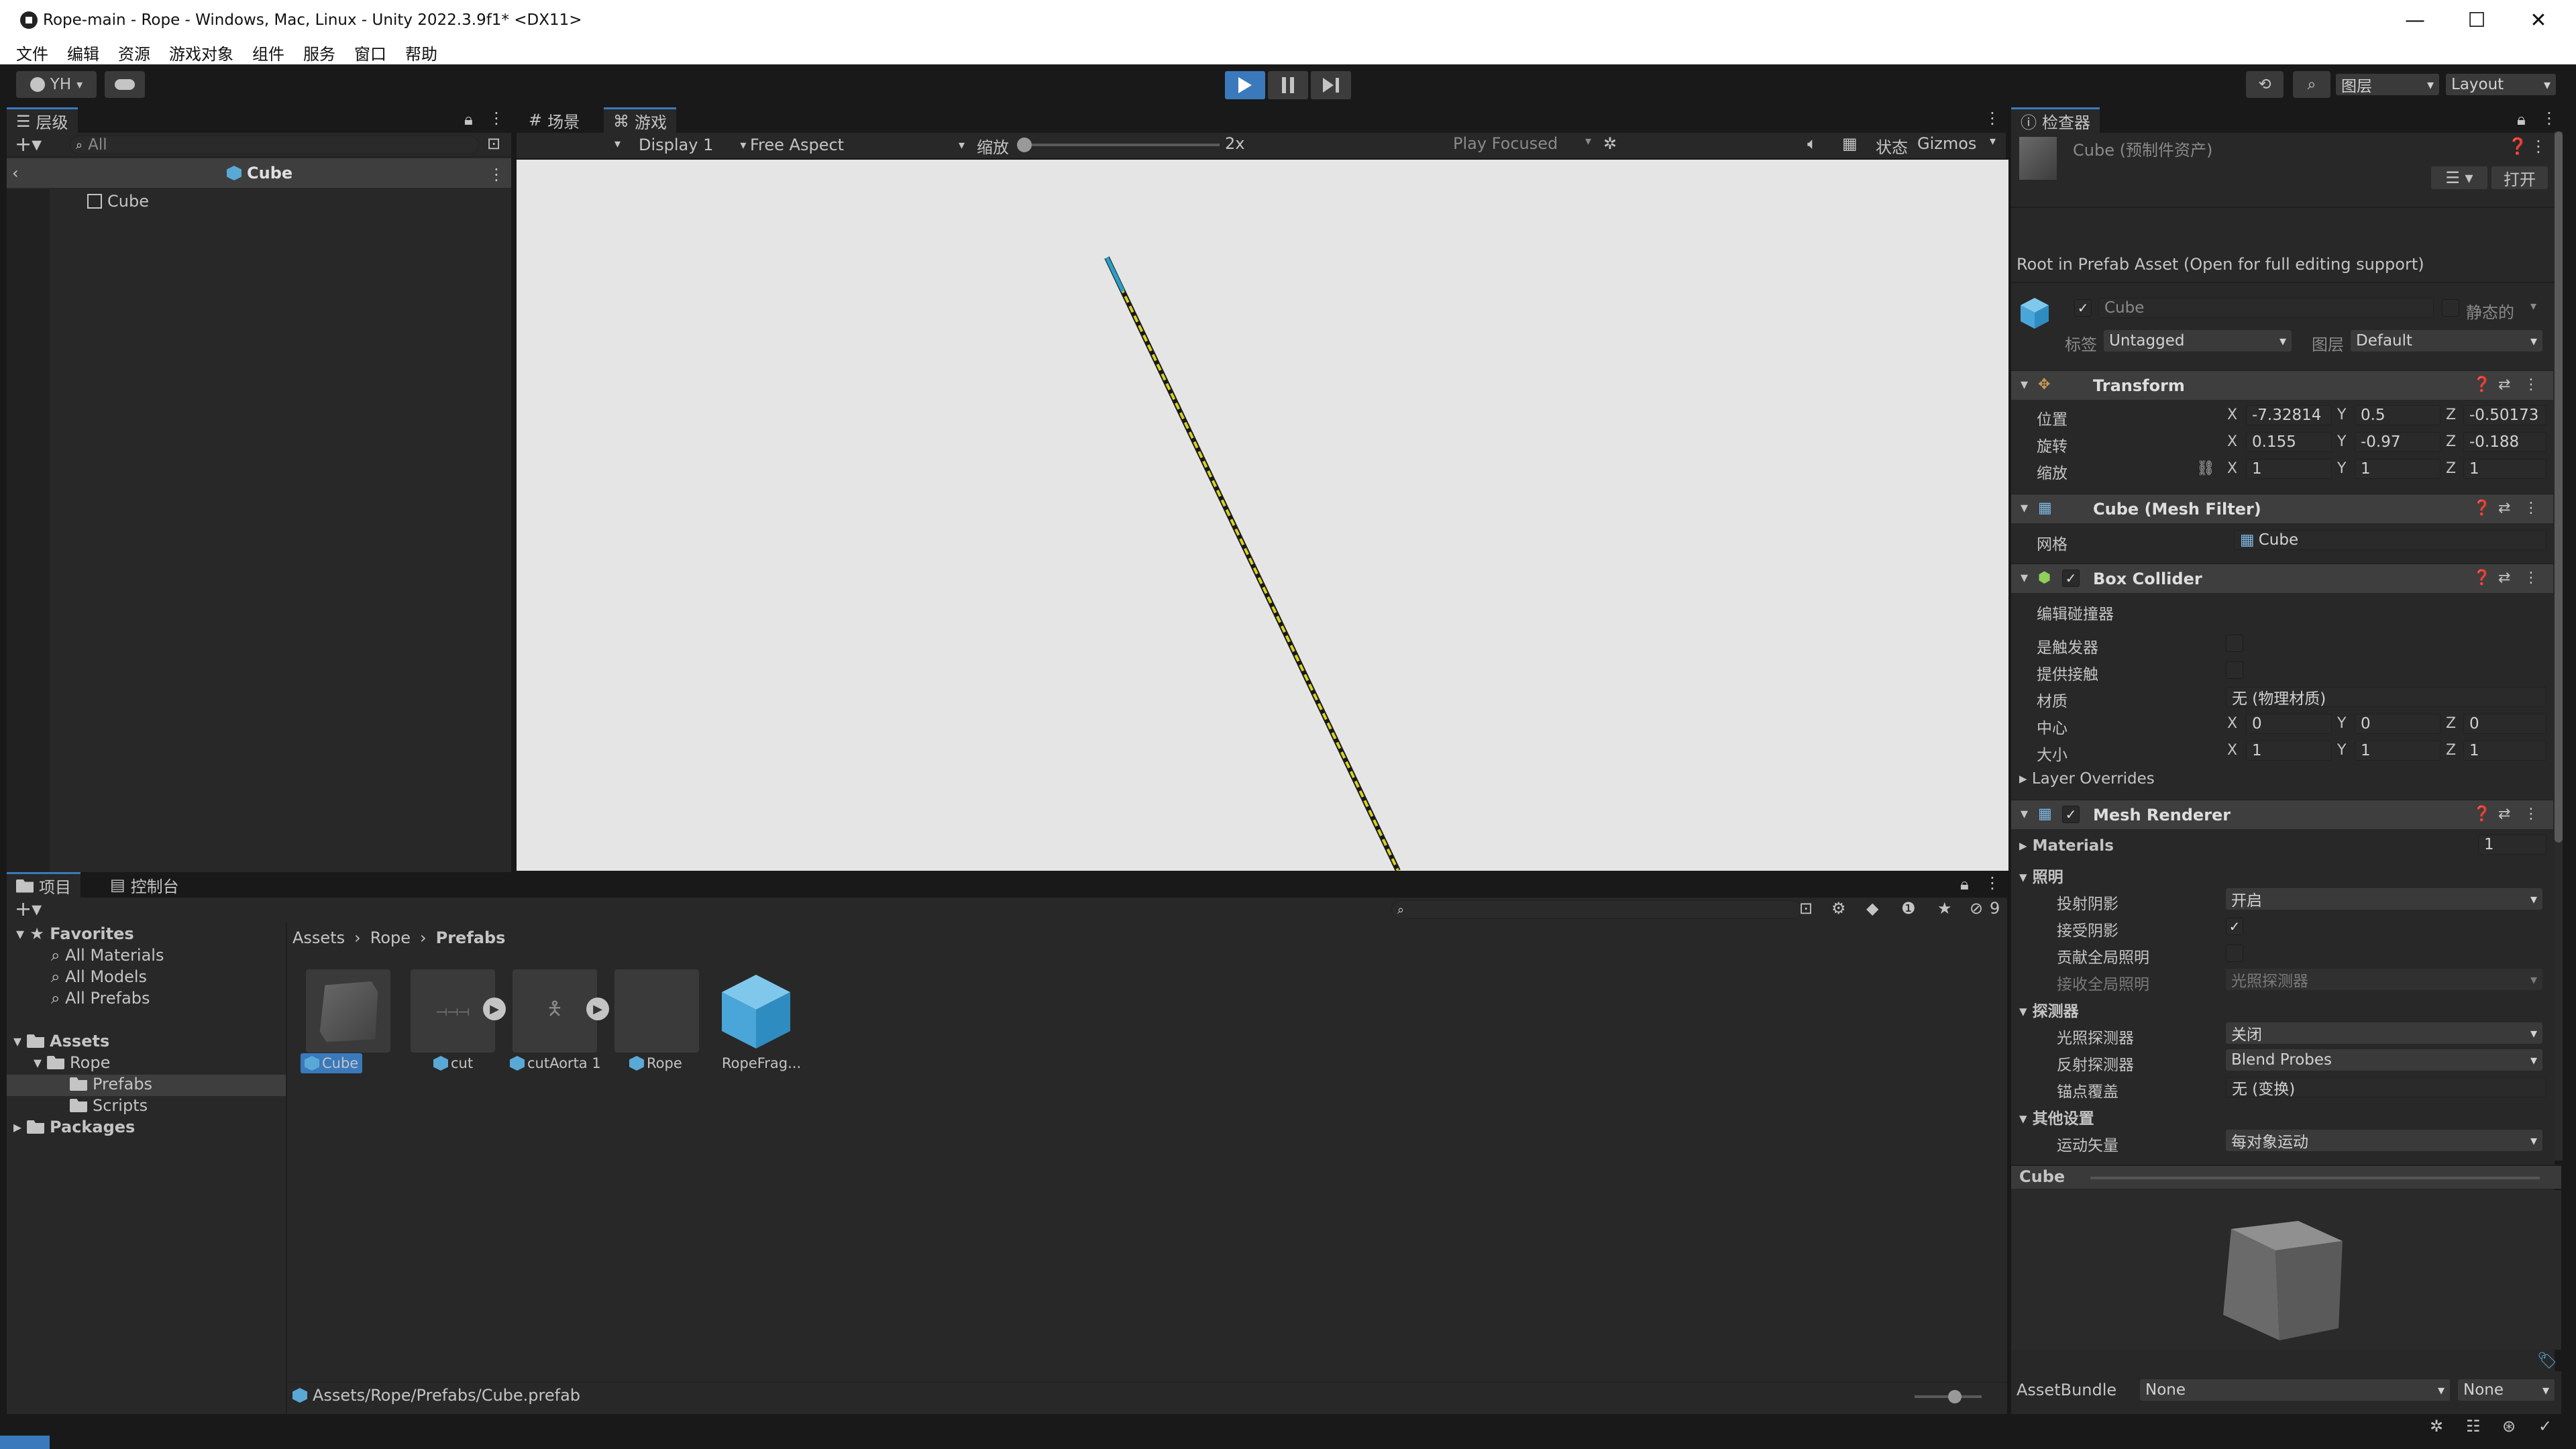 This screenshot has height=1449, width=2576. Describe the element at coordinates (2504, 751) in the screenshot. I see `size-z-field: 1` at that location.